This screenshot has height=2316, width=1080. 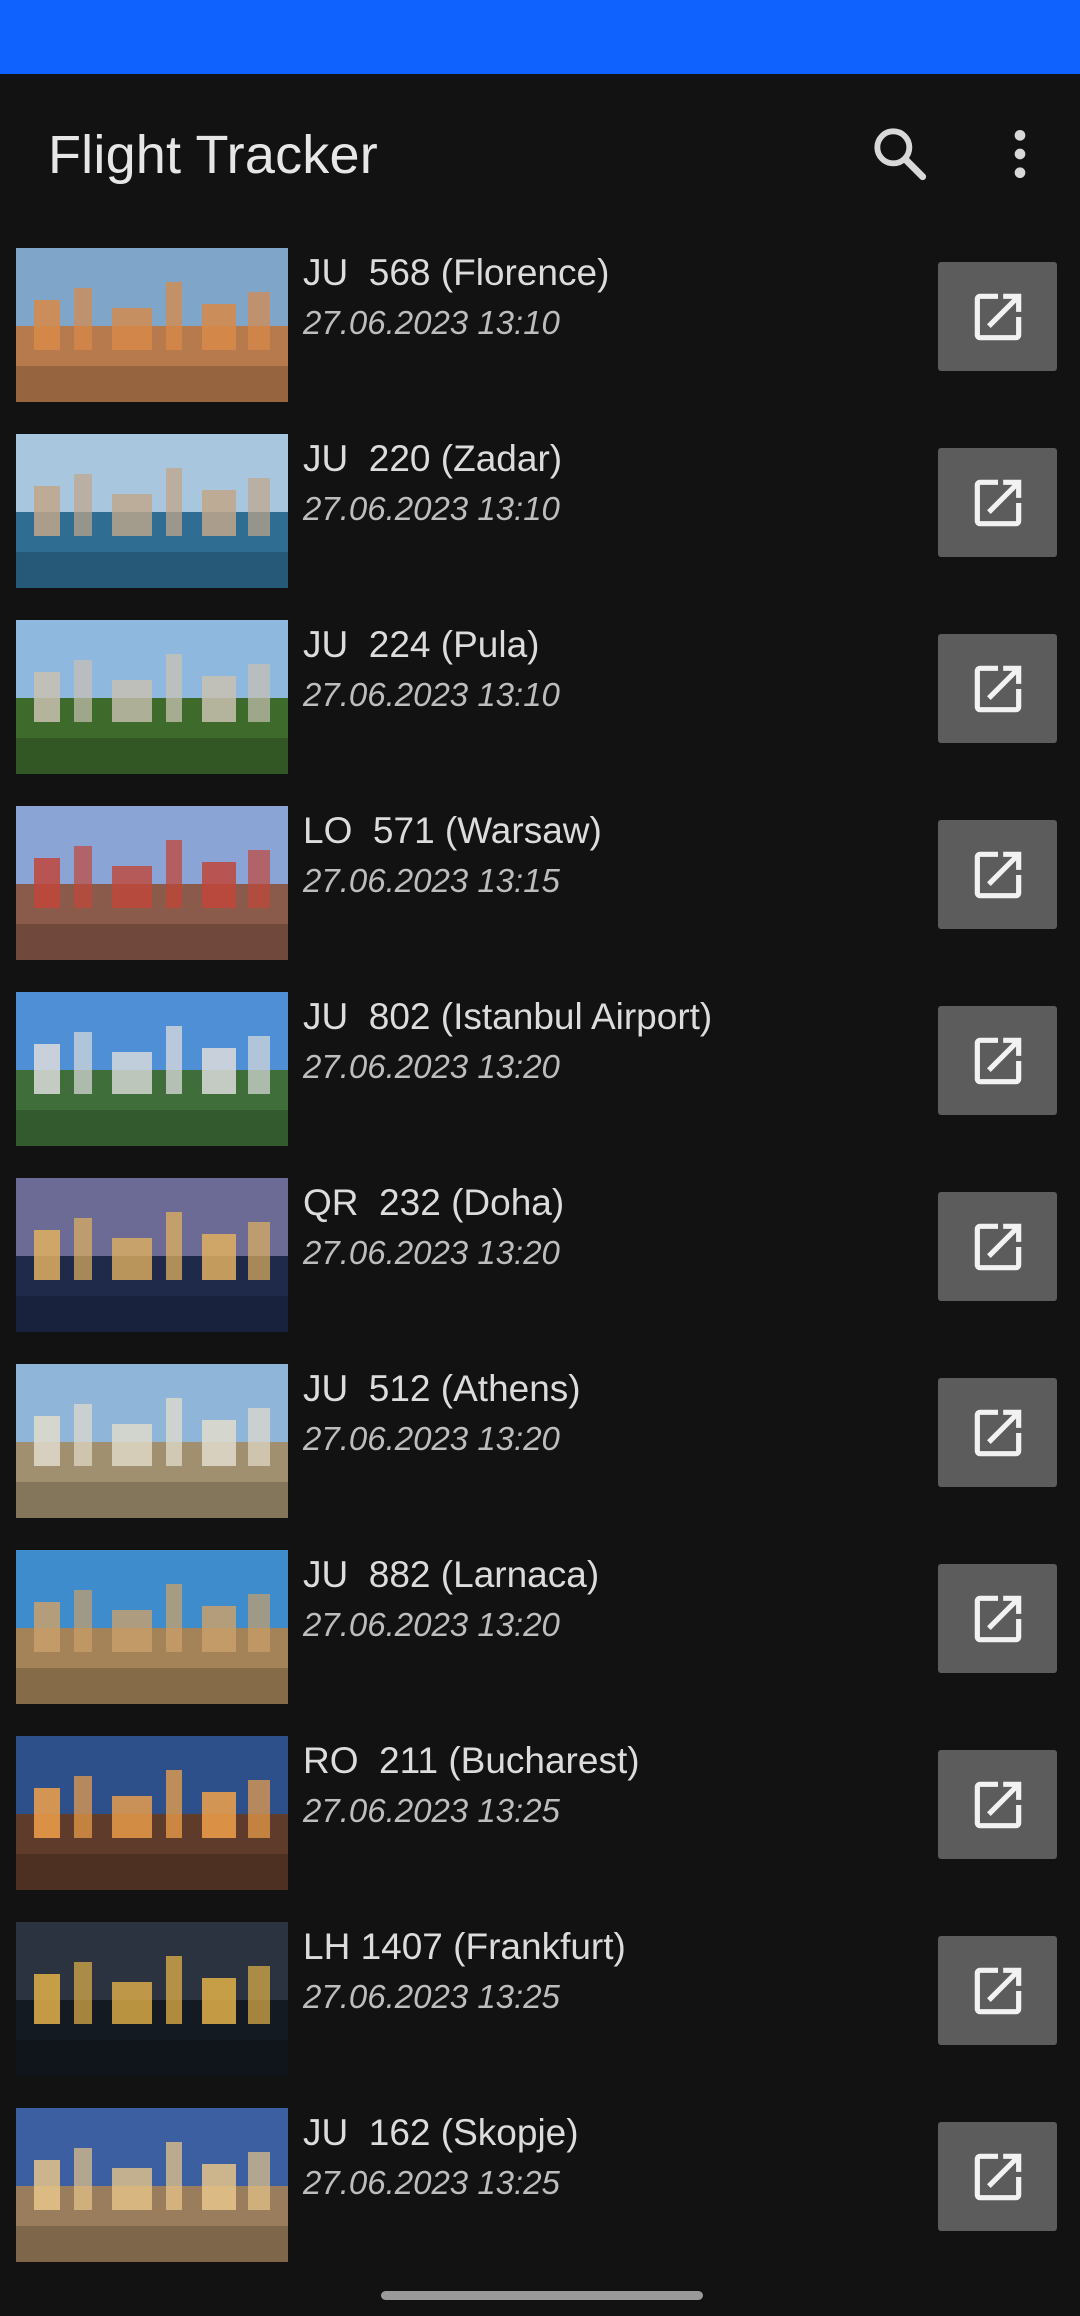 I want to click on flight-list-item: JU 220 (Zadar) 27.06.2023 13:10, so click(x=540, y=513).